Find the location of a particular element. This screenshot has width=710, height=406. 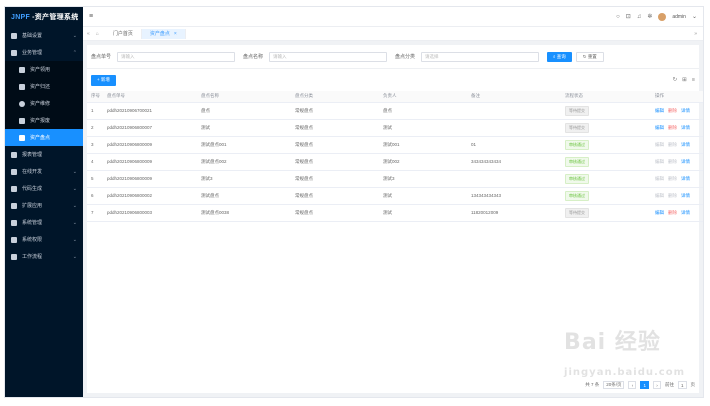

column-header: 负责人 is located at coordinates (423, 97).